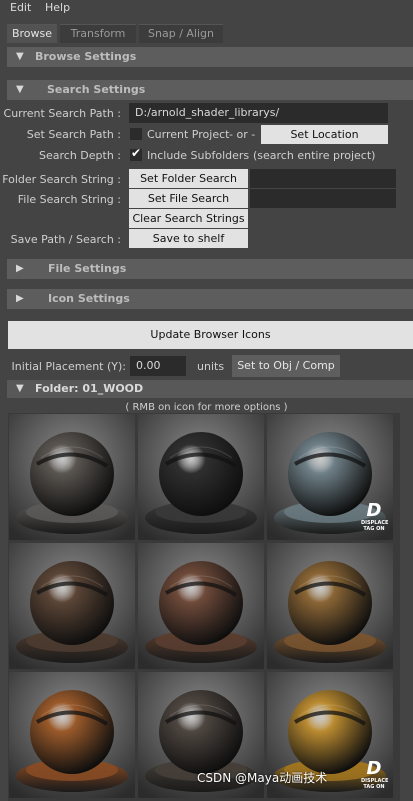  I want to click on initial-placement-field: 0.00, so click(158, 366).